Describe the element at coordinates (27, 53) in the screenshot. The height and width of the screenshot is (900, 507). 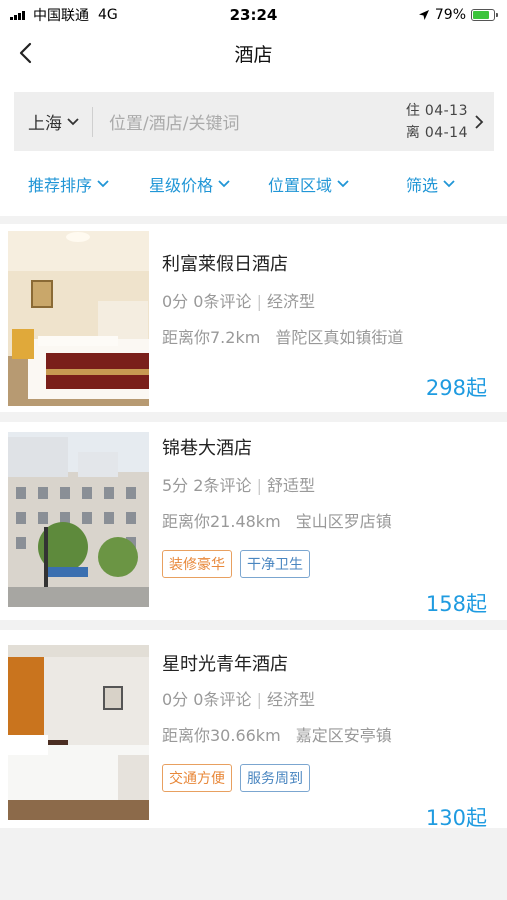
I see `back-chevron-icon` at that location.